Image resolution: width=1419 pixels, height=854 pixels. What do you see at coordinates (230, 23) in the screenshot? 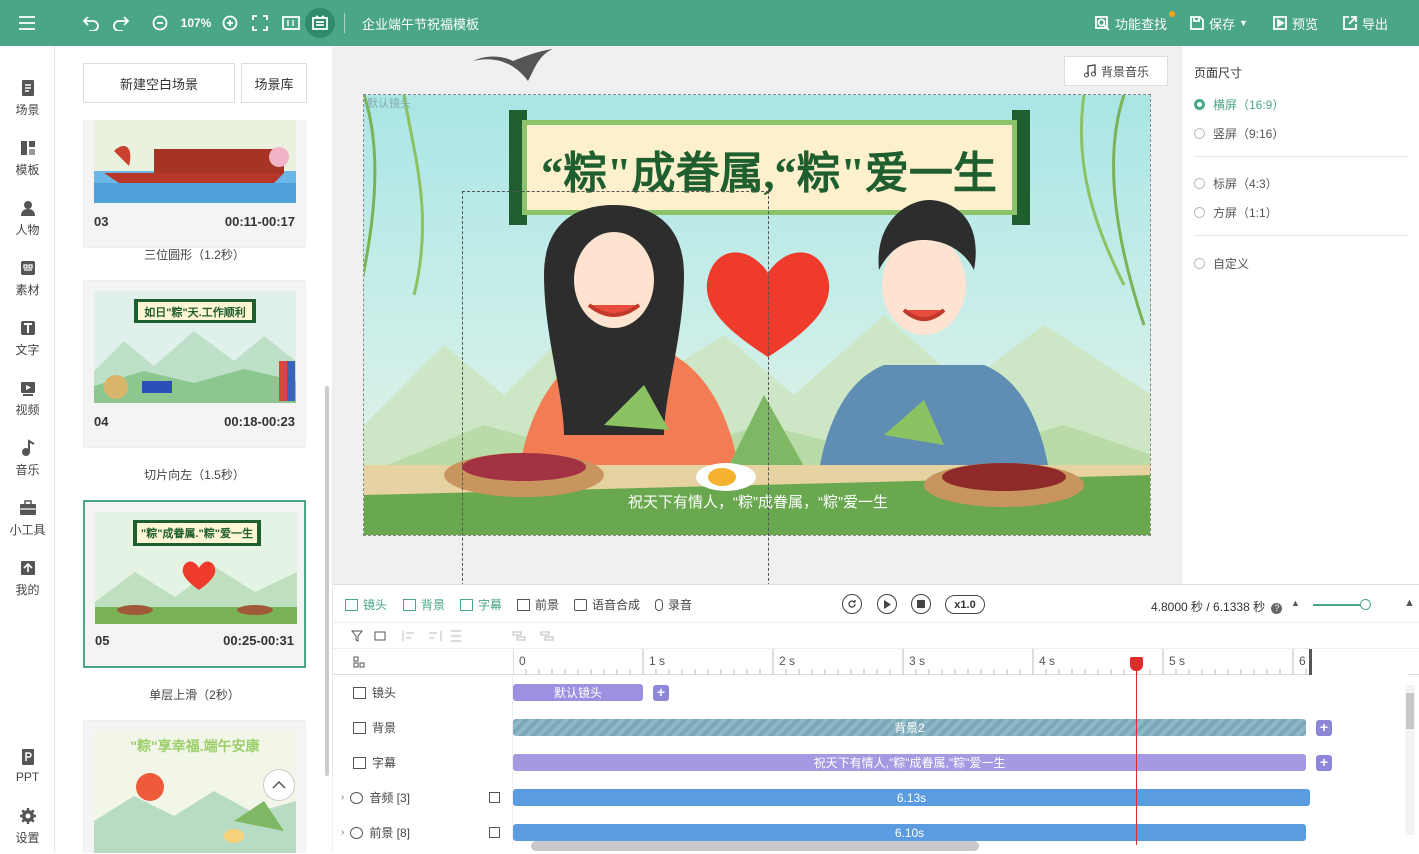
I see `zoom-in-icon` at bounding box center [230, 23].